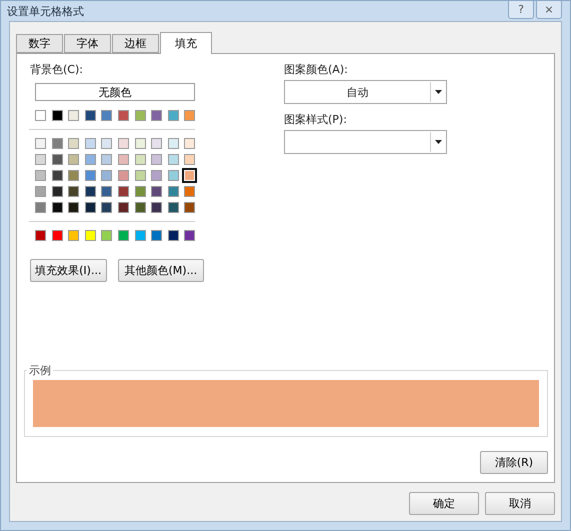  I want to click on pattern-style-label: 图案样式(P):, so click(316, 119).